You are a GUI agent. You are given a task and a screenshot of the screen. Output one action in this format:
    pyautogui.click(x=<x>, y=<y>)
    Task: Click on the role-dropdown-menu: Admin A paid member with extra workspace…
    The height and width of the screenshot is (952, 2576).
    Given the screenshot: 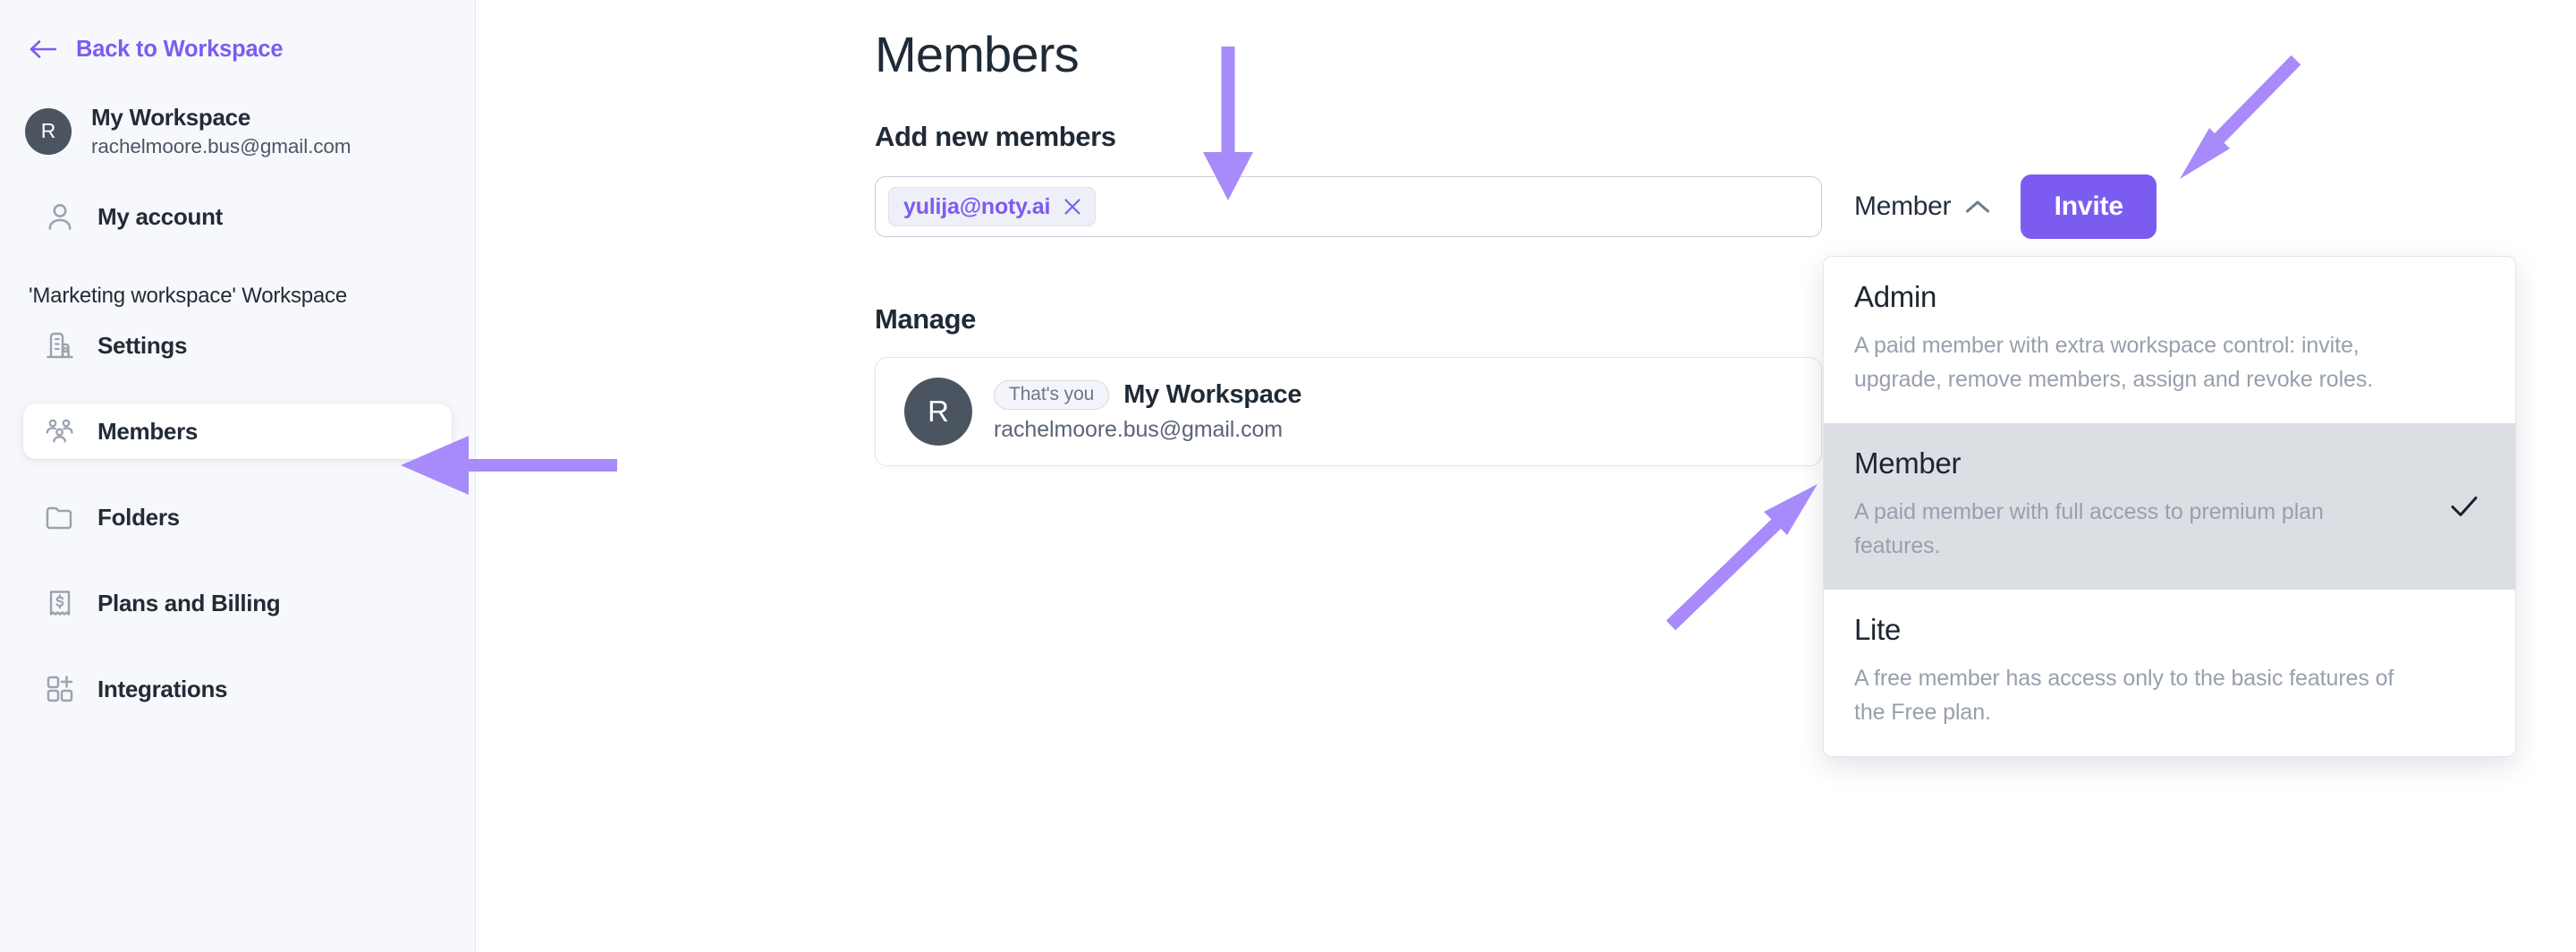 What is the action you would take?
    pyautogui.click(x=2169, y=507)
    